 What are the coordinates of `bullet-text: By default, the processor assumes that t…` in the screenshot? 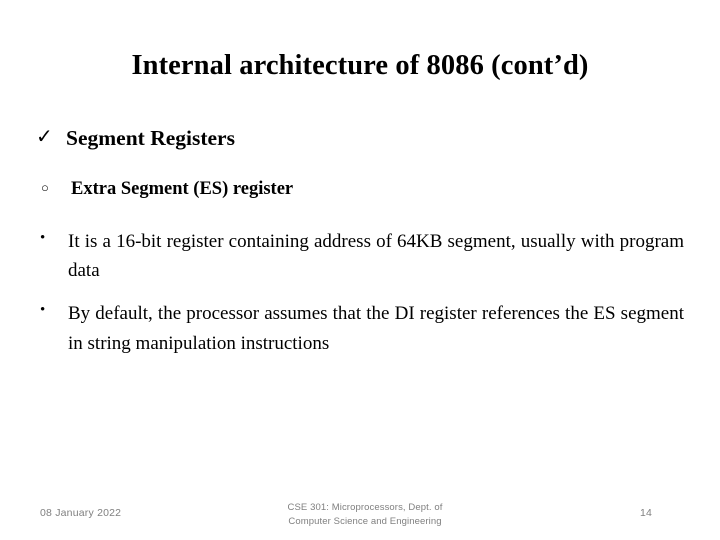 It's located at (376, 328).